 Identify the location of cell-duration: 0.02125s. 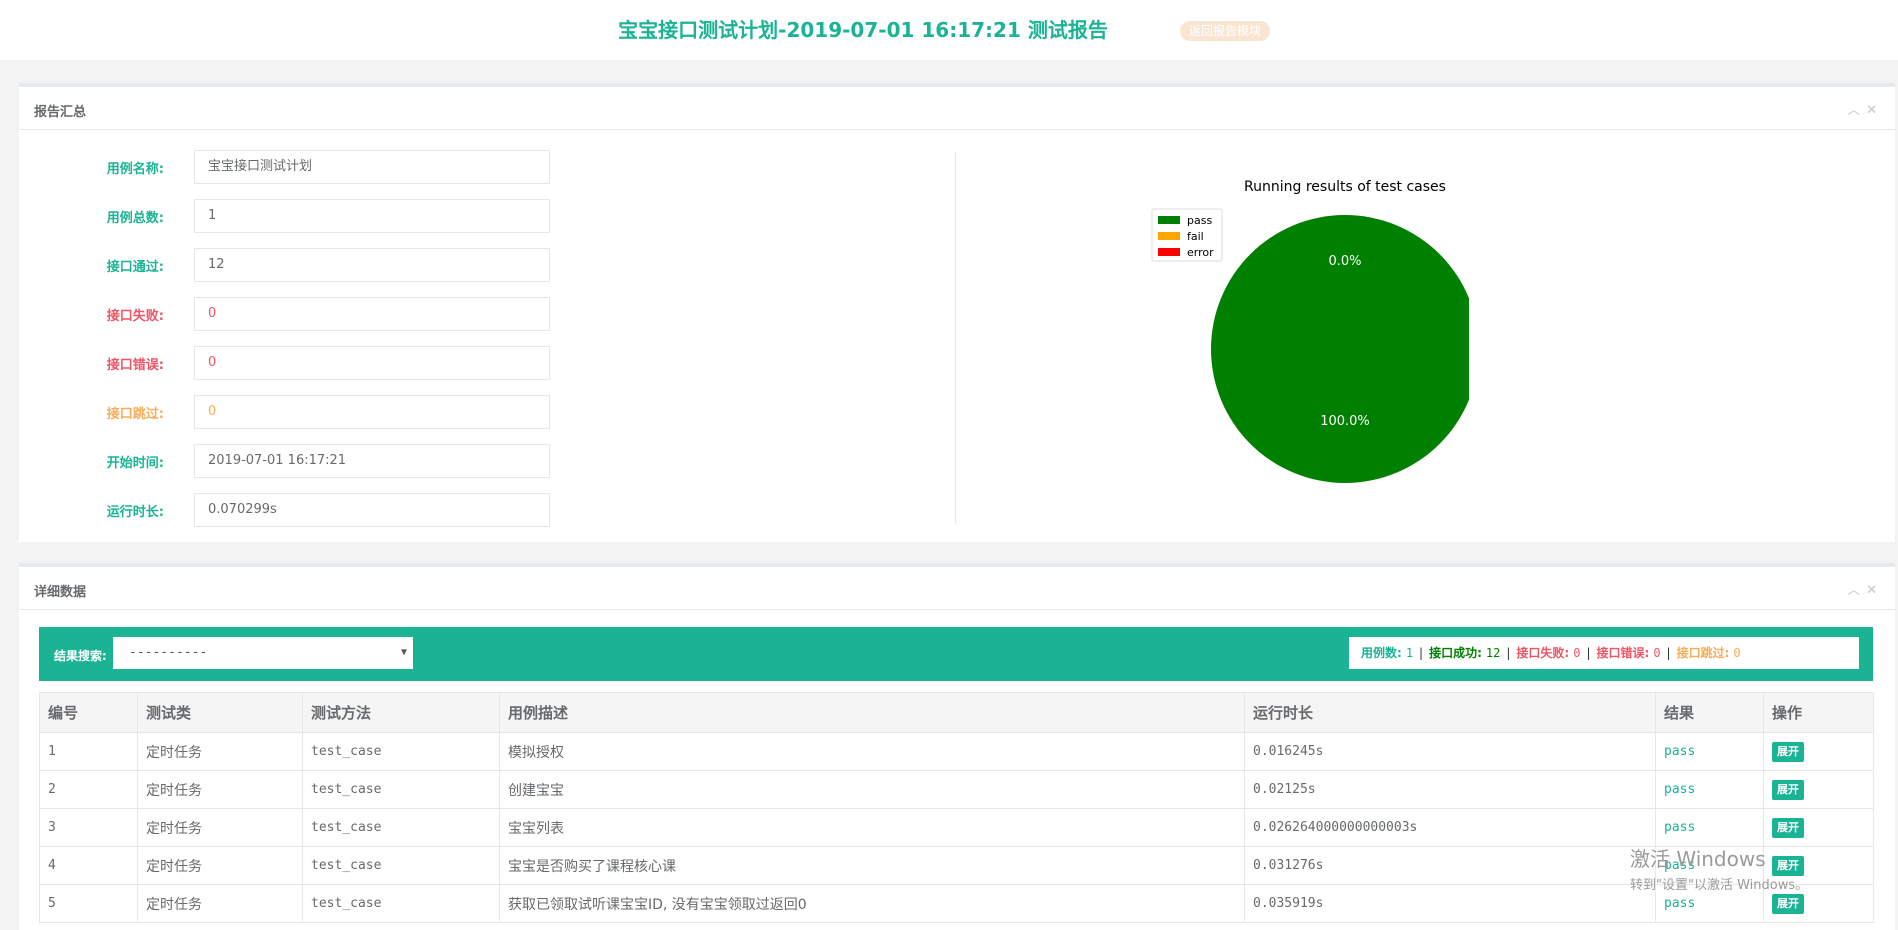
(1450, 789).